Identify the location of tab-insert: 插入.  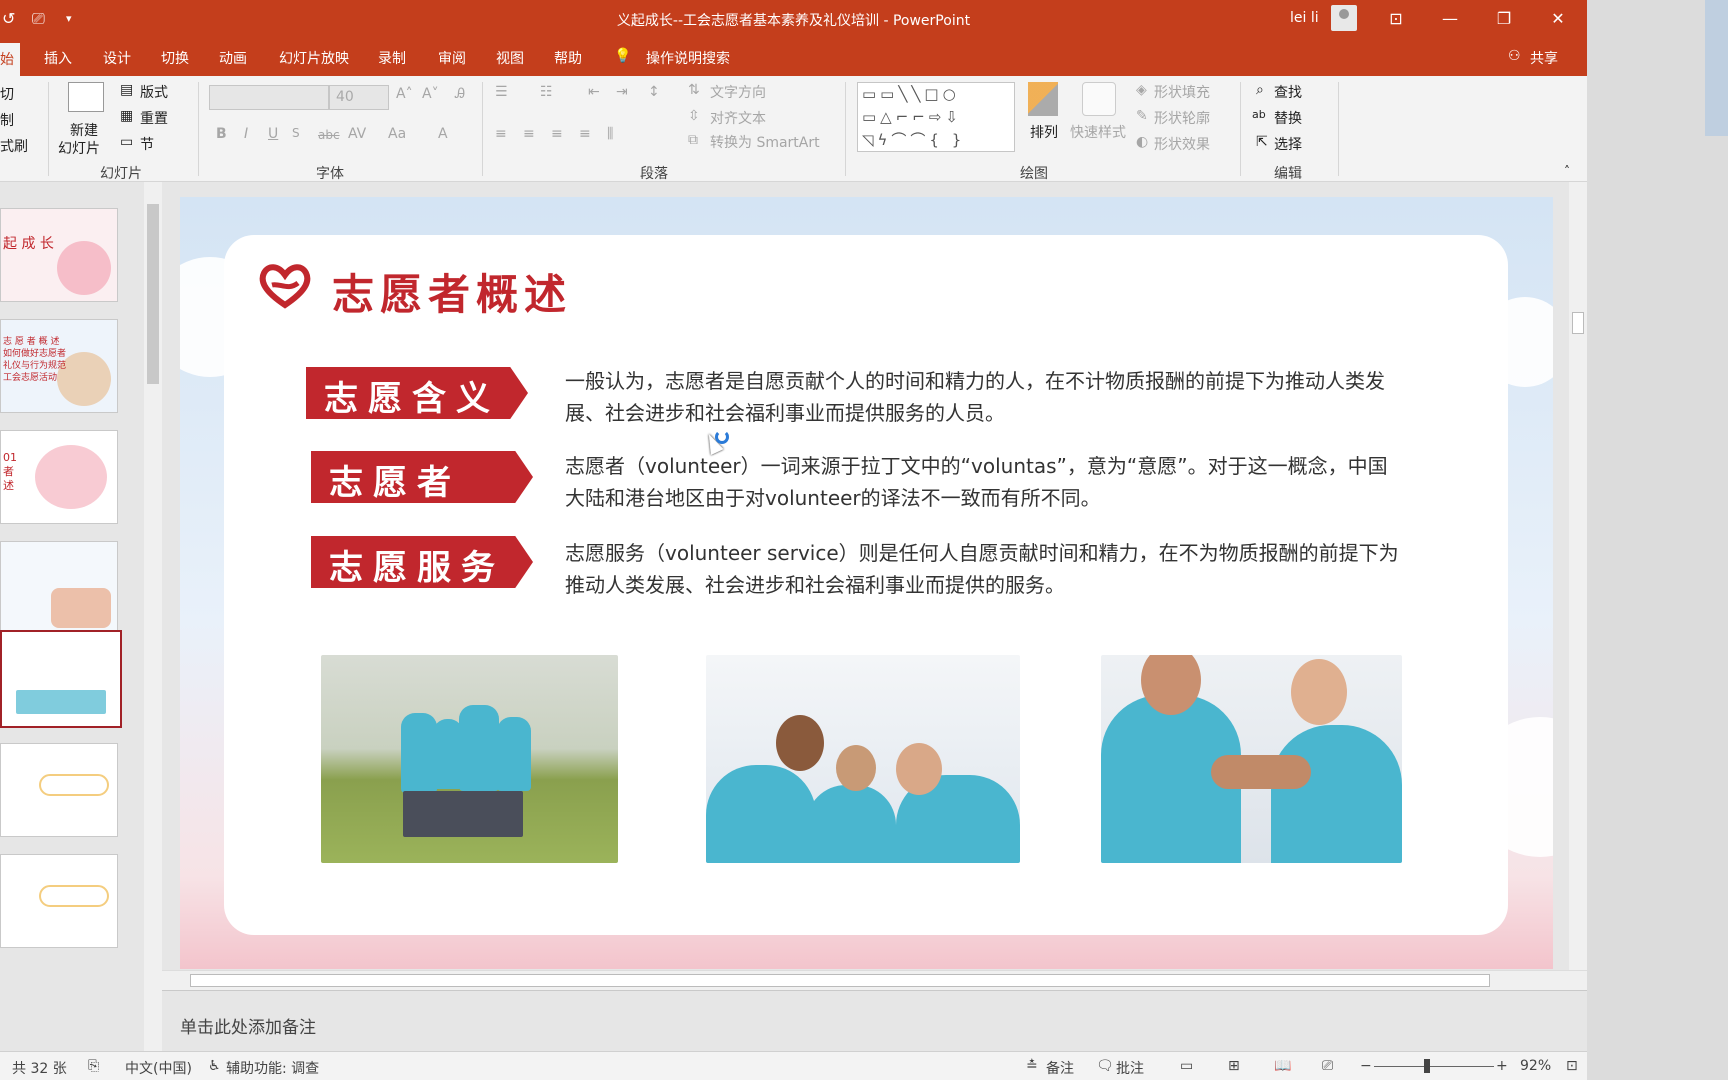
(58, 58).